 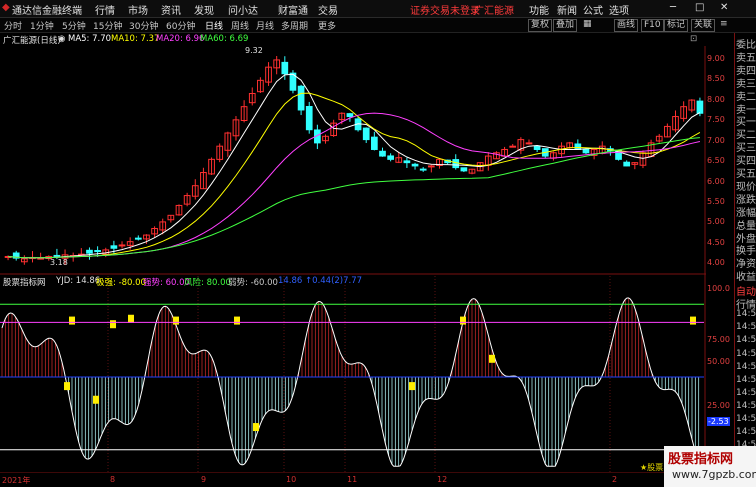 What do you see at coordinates (13, 25) in the screenshot?
I see `period-timeshare: 分时` at bounding box center [13, 25].